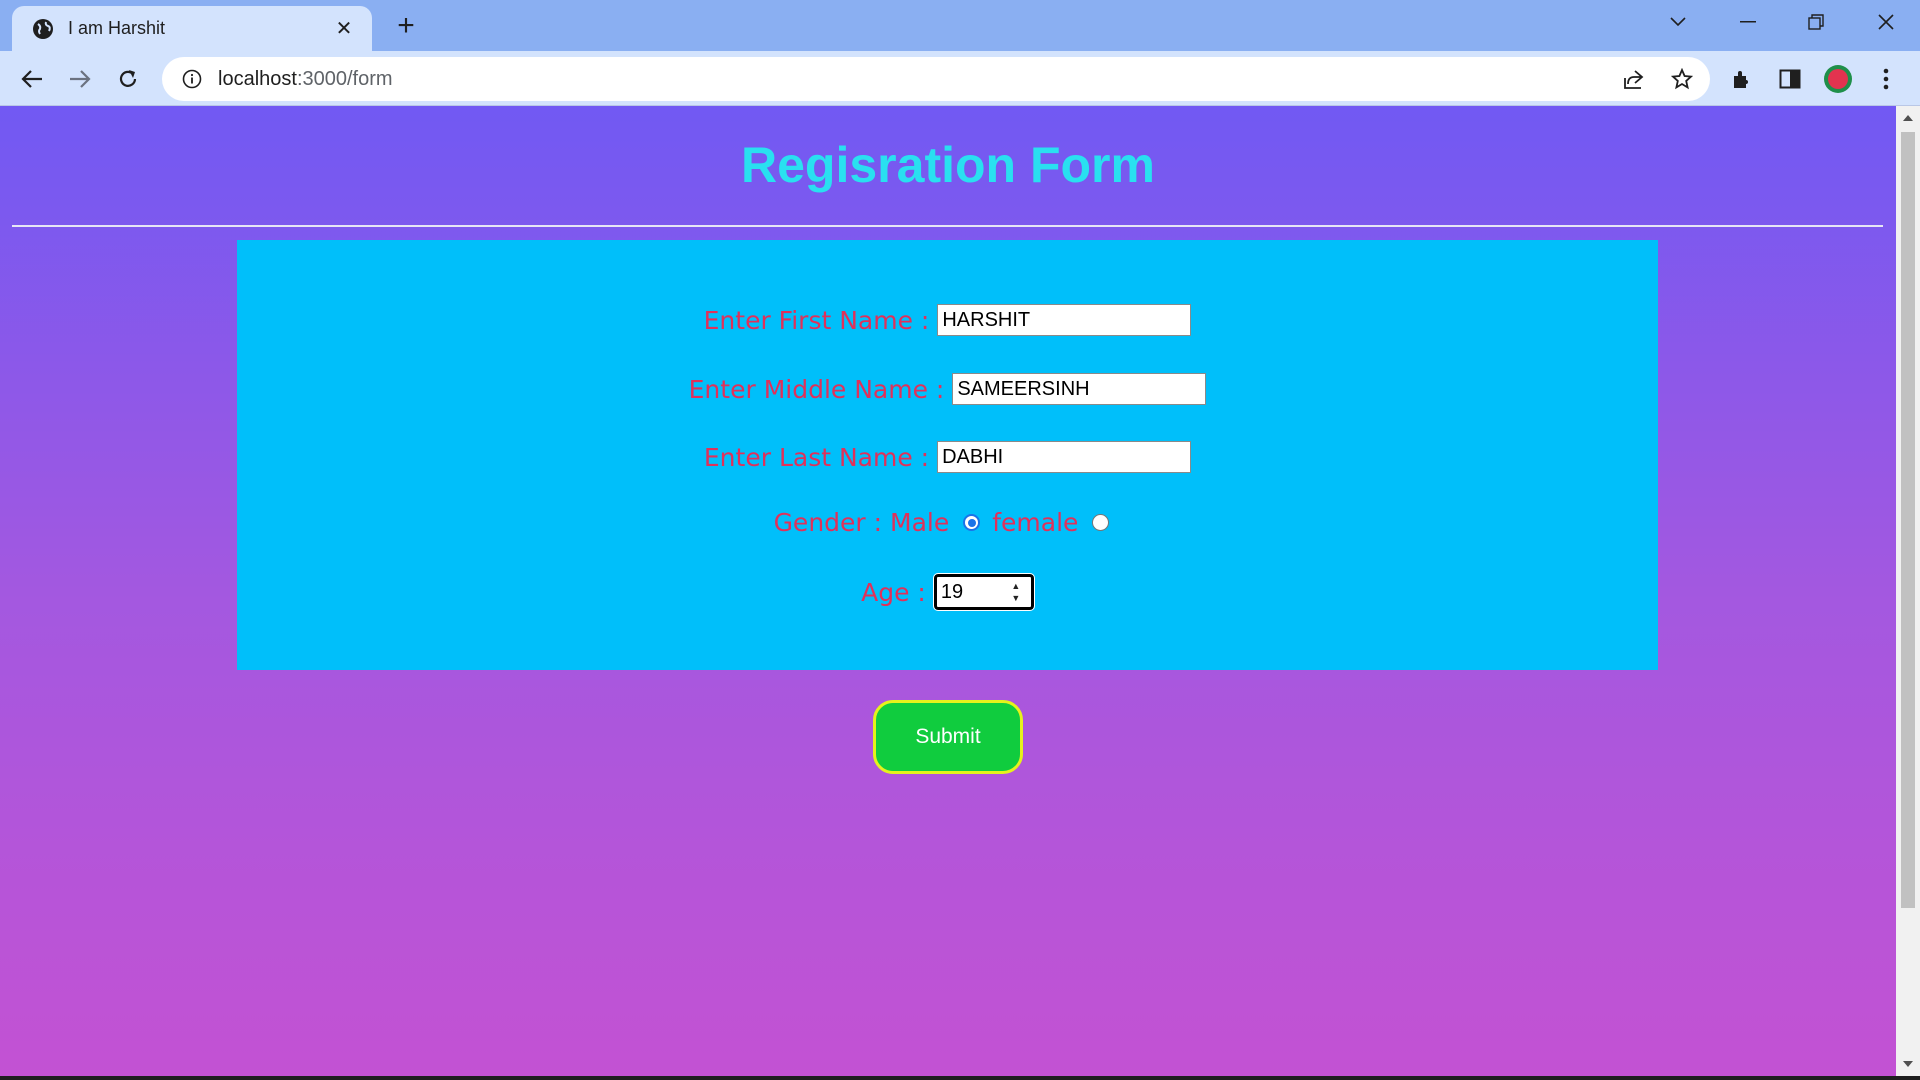 This screenshot has width=1920, height=1080. Describe the element at coordinates (32, 79) in the screenshot. I see `back-icon` at that location.